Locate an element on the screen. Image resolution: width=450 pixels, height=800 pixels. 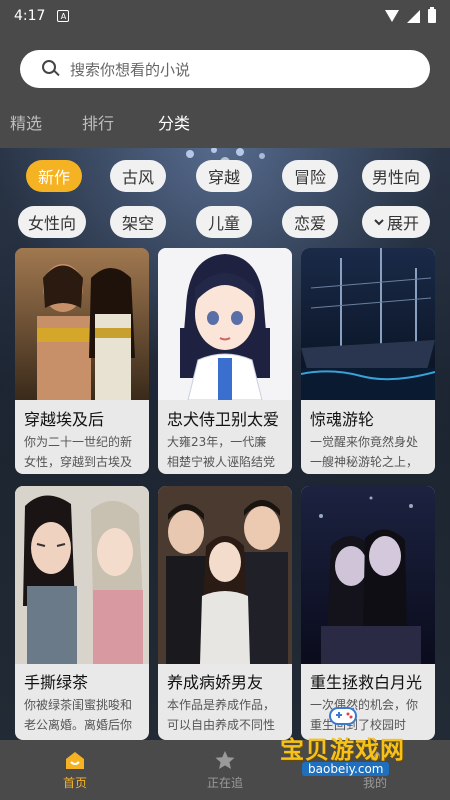
chip-time-travel: 穿越 is located at coordinates (224, 176).